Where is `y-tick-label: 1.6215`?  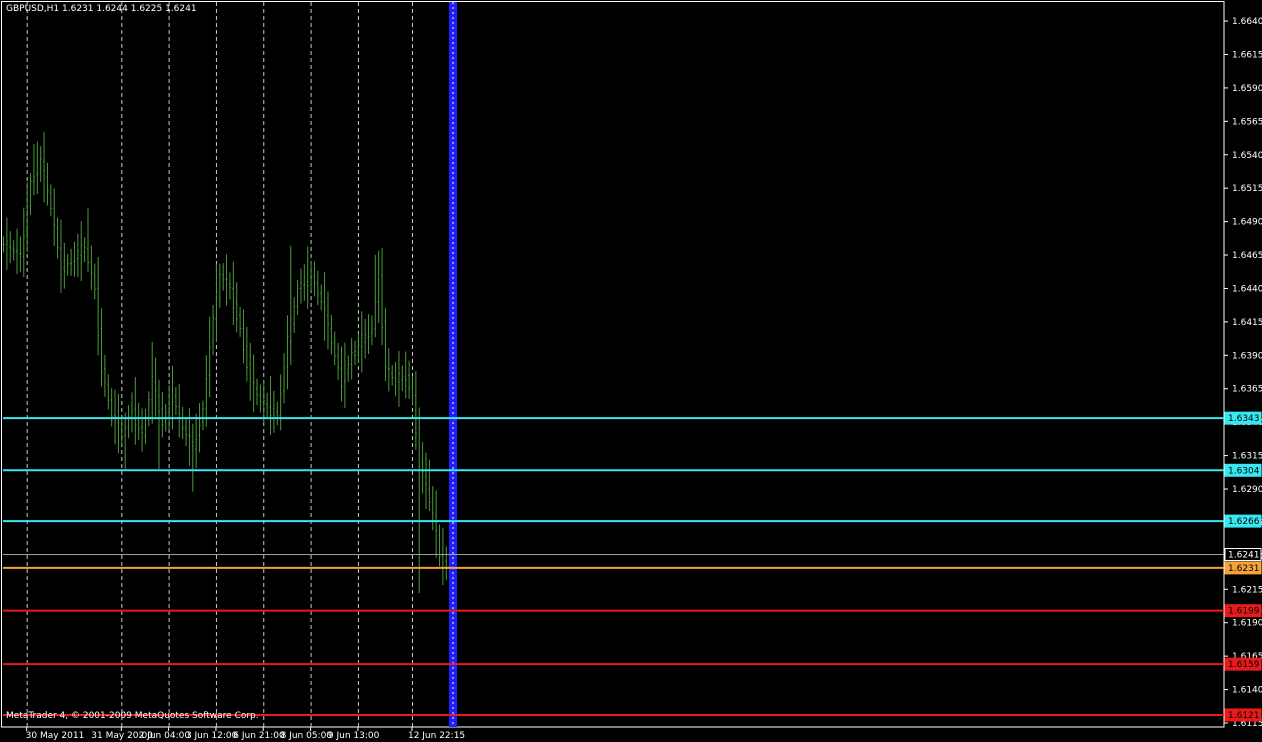
y-tick-label: 1.6215 is located at coordinates (1247, 590).